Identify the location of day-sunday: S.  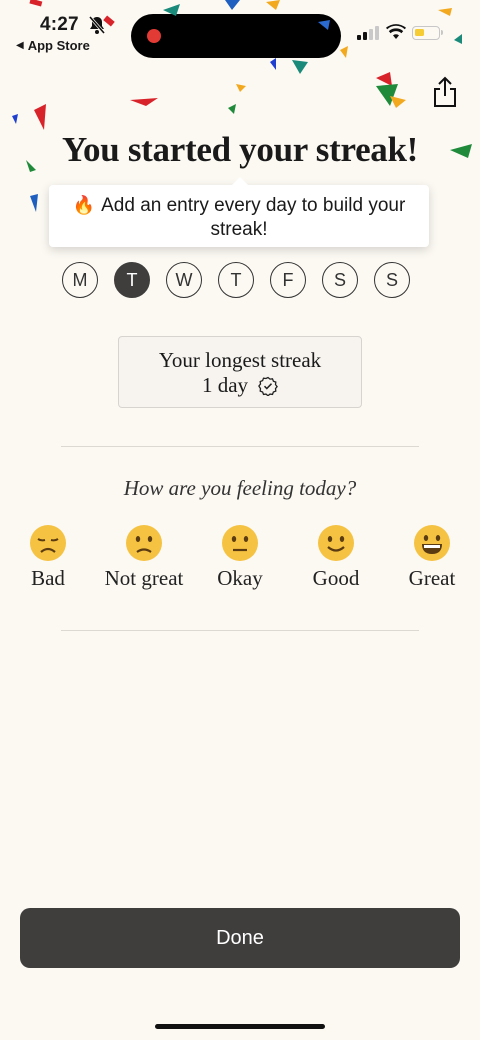
(392, 280).